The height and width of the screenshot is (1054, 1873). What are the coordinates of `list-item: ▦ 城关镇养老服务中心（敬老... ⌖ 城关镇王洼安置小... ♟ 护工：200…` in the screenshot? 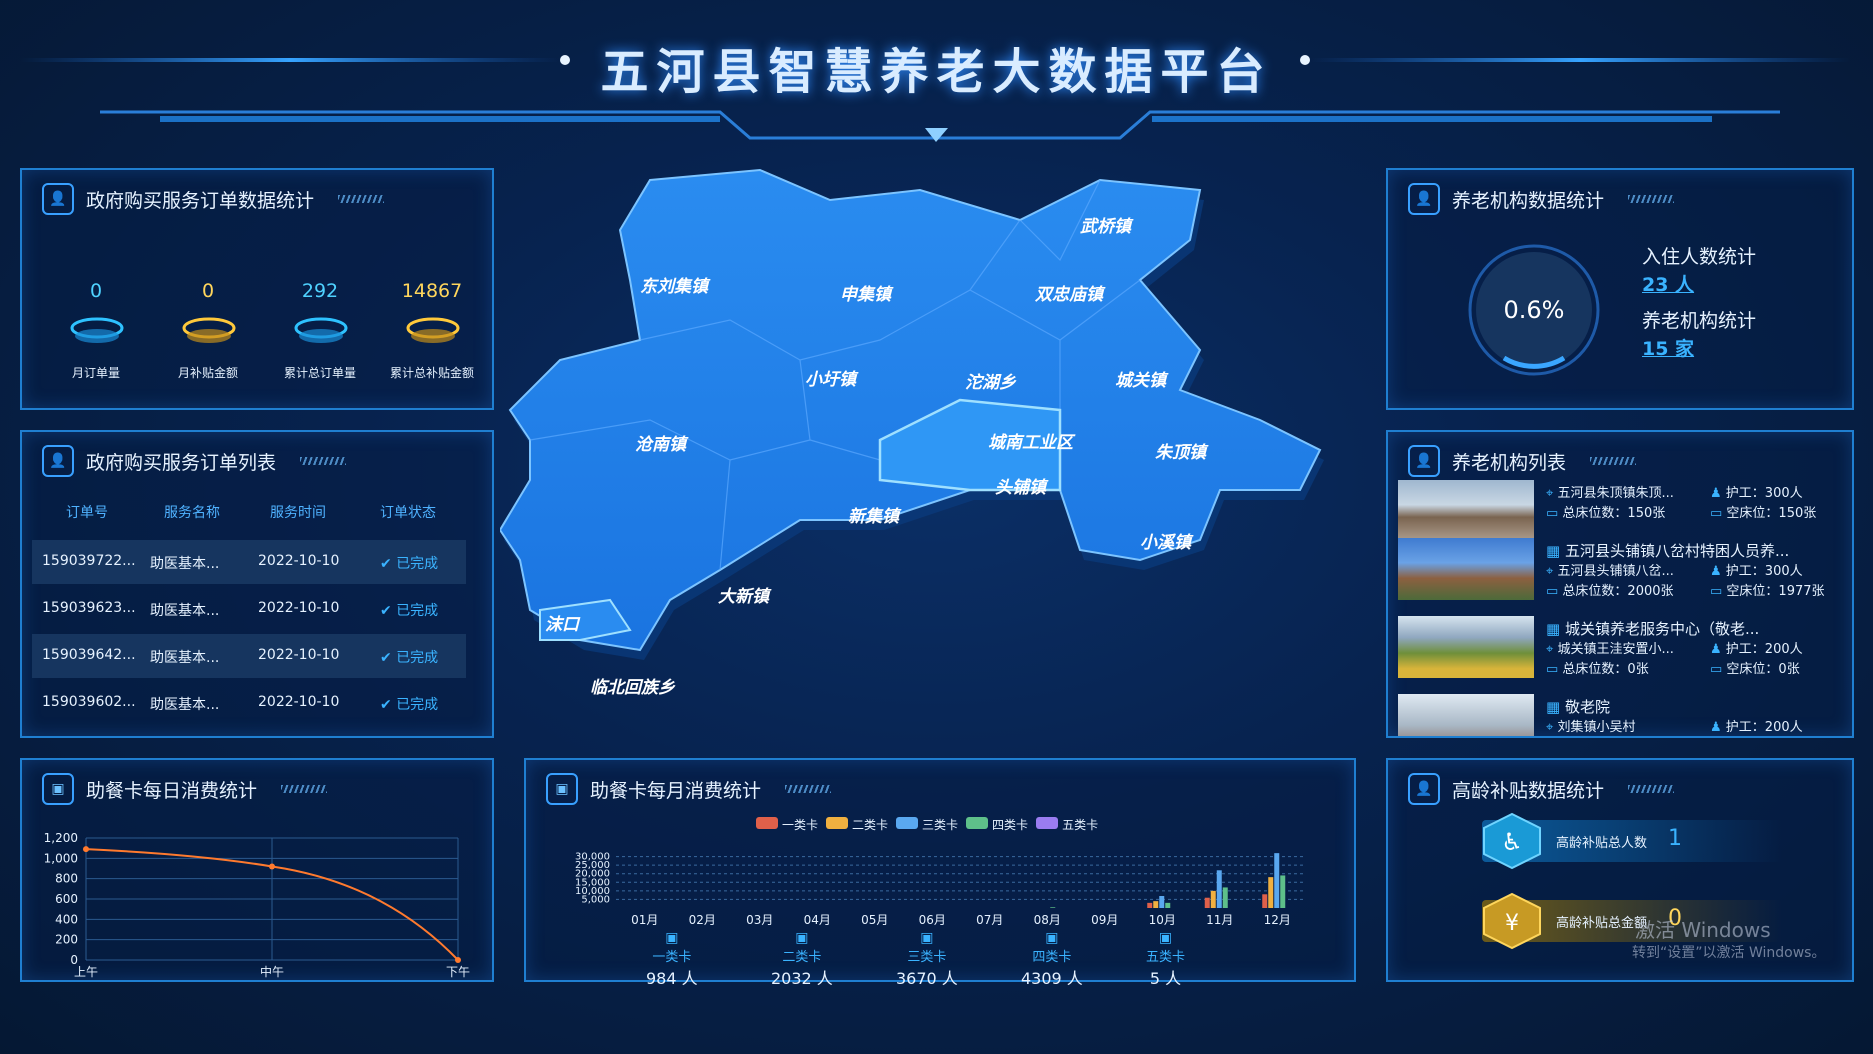 It's located at (1618, 651).